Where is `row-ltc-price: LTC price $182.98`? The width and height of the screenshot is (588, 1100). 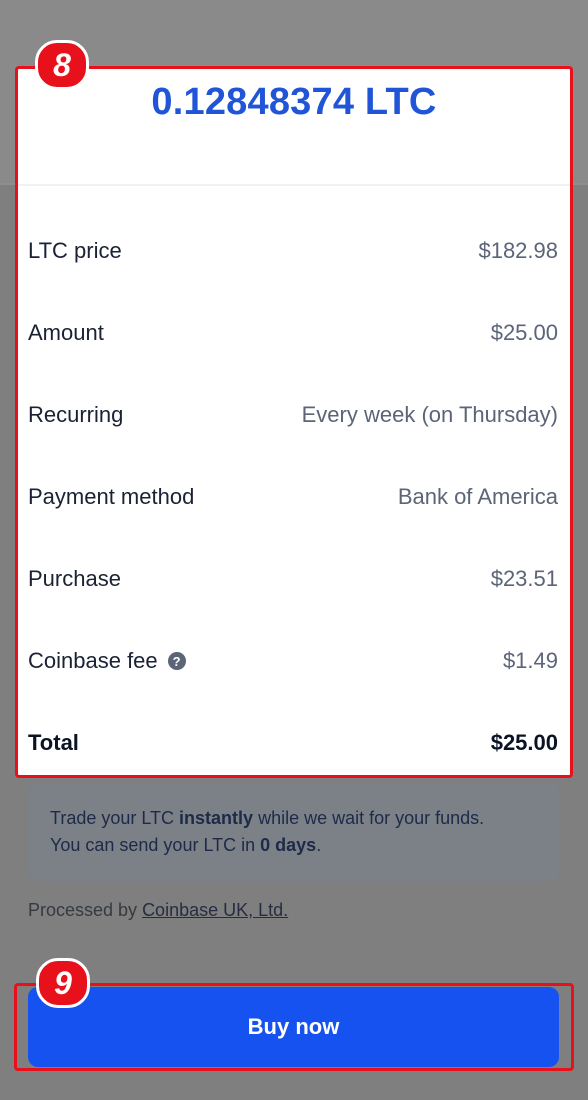
row-ltc-price: LTC price $182.98 is located at coordinates (293, 251).